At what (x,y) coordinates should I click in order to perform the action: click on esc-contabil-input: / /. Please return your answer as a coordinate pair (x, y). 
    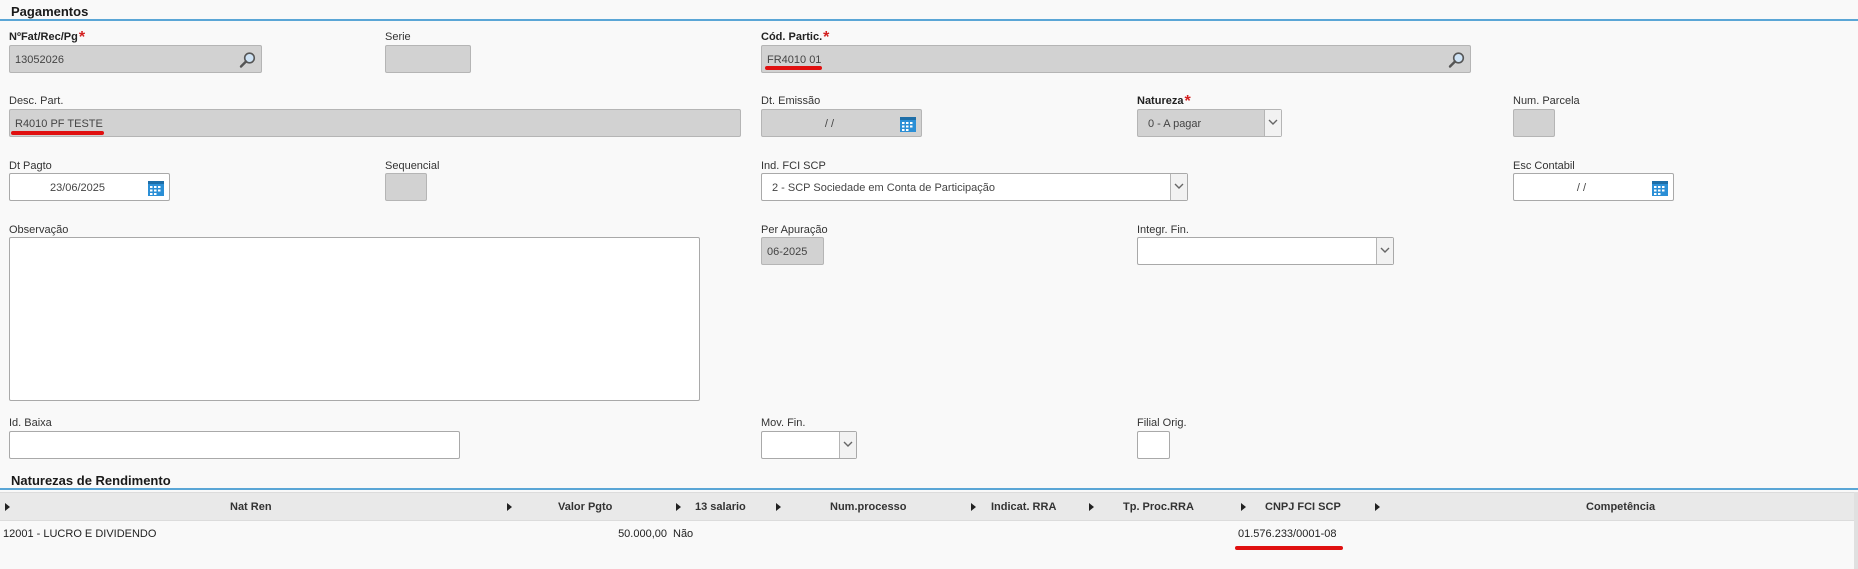
    Looking at the image, I should click on (1593, 187).